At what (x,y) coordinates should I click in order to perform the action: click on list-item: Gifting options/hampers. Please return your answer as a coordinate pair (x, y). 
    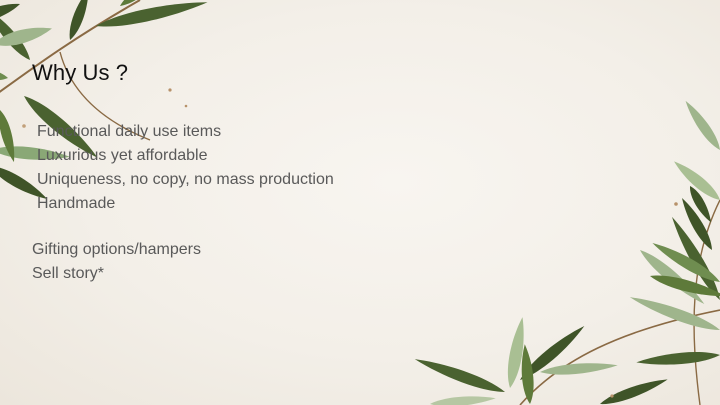
    Looking at the image, I should click on (116, 249).